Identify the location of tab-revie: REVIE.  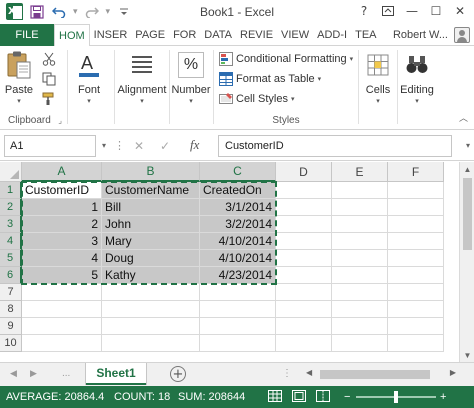
(256, 35).